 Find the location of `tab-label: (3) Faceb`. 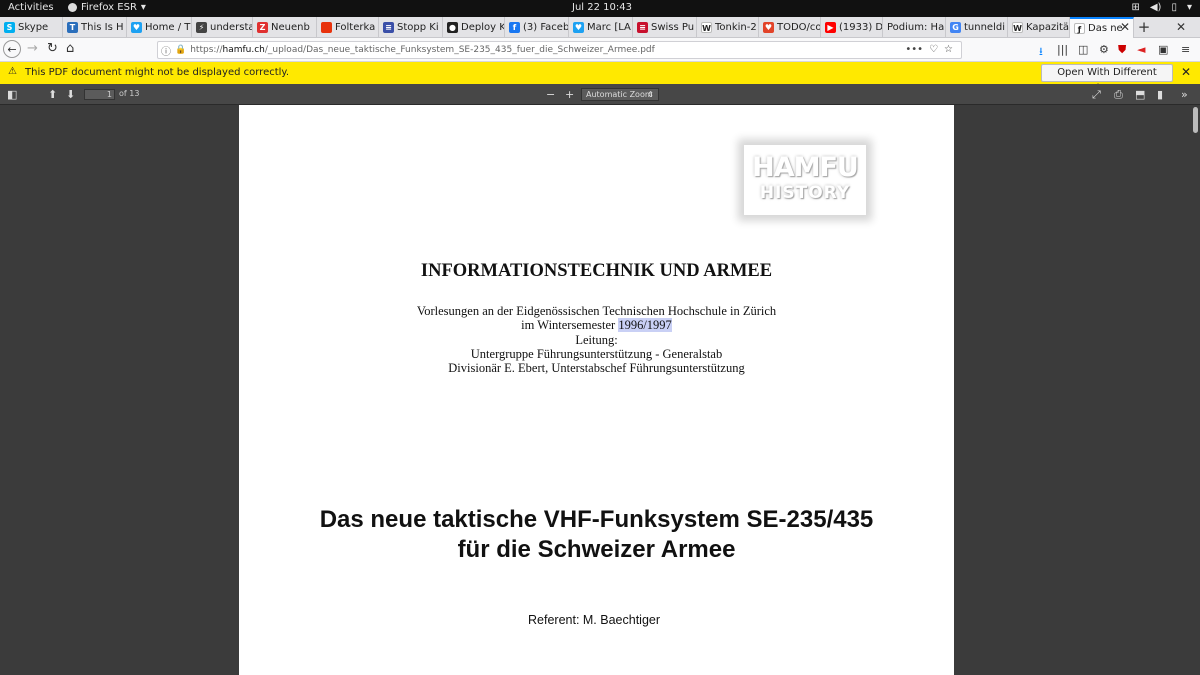

tab-label: (3) Faceb is located at coordinates (546, 27).